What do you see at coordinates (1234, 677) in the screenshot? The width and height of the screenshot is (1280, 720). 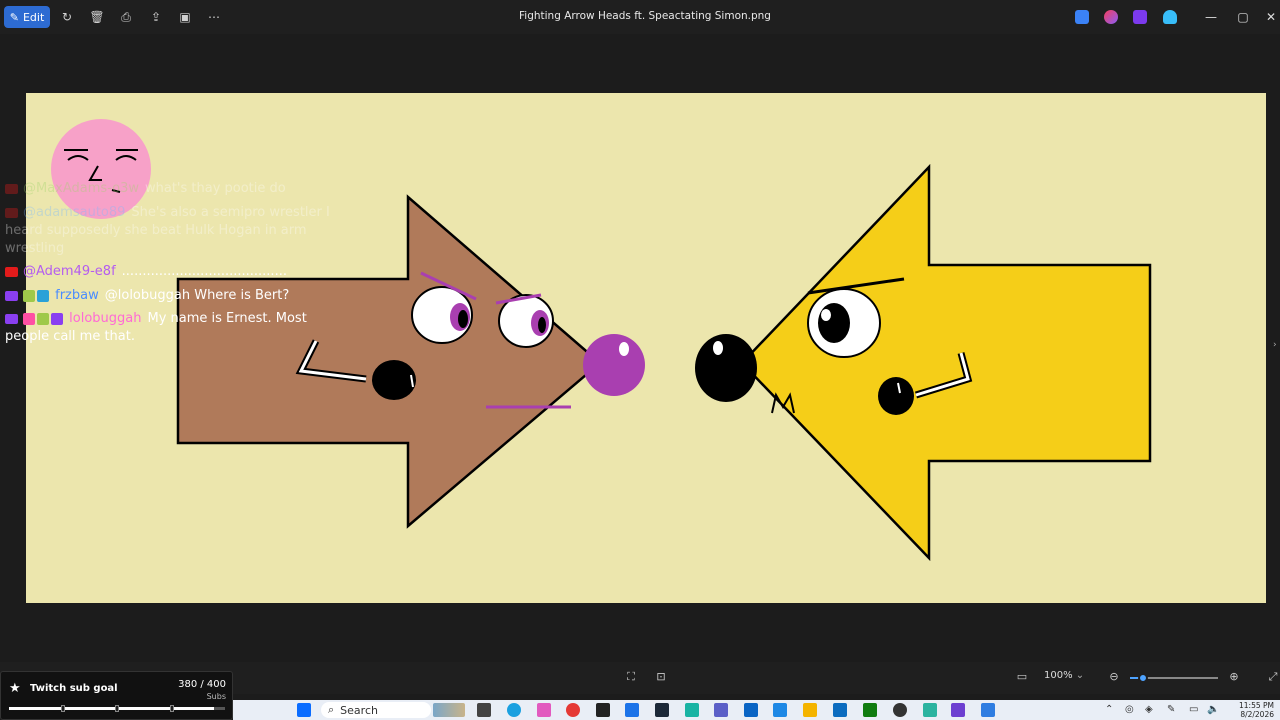 I see `zoom-in-icon: ⊕` at bounding box center [1234, 677].